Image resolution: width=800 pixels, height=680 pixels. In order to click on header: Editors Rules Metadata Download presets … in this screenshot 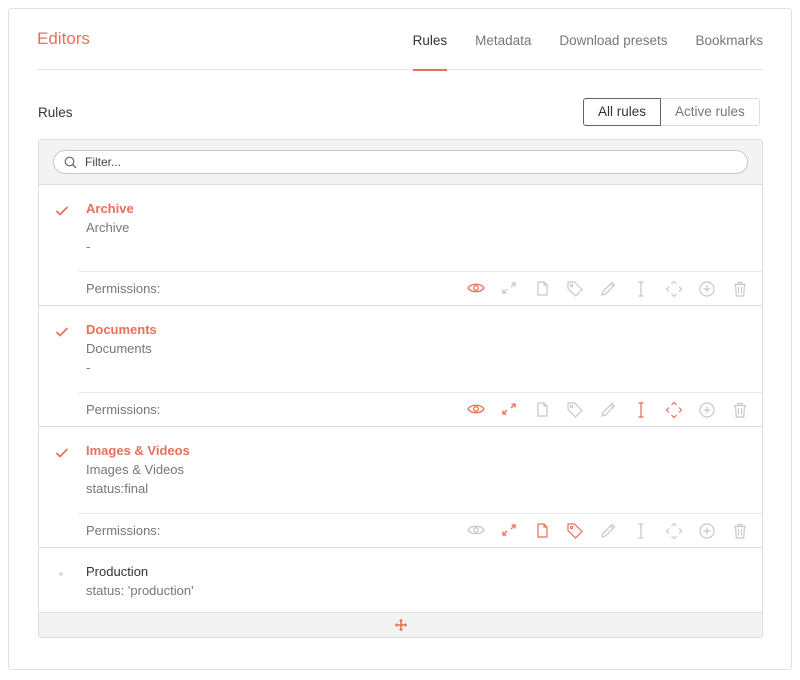, I will do `click(400, 40)`.